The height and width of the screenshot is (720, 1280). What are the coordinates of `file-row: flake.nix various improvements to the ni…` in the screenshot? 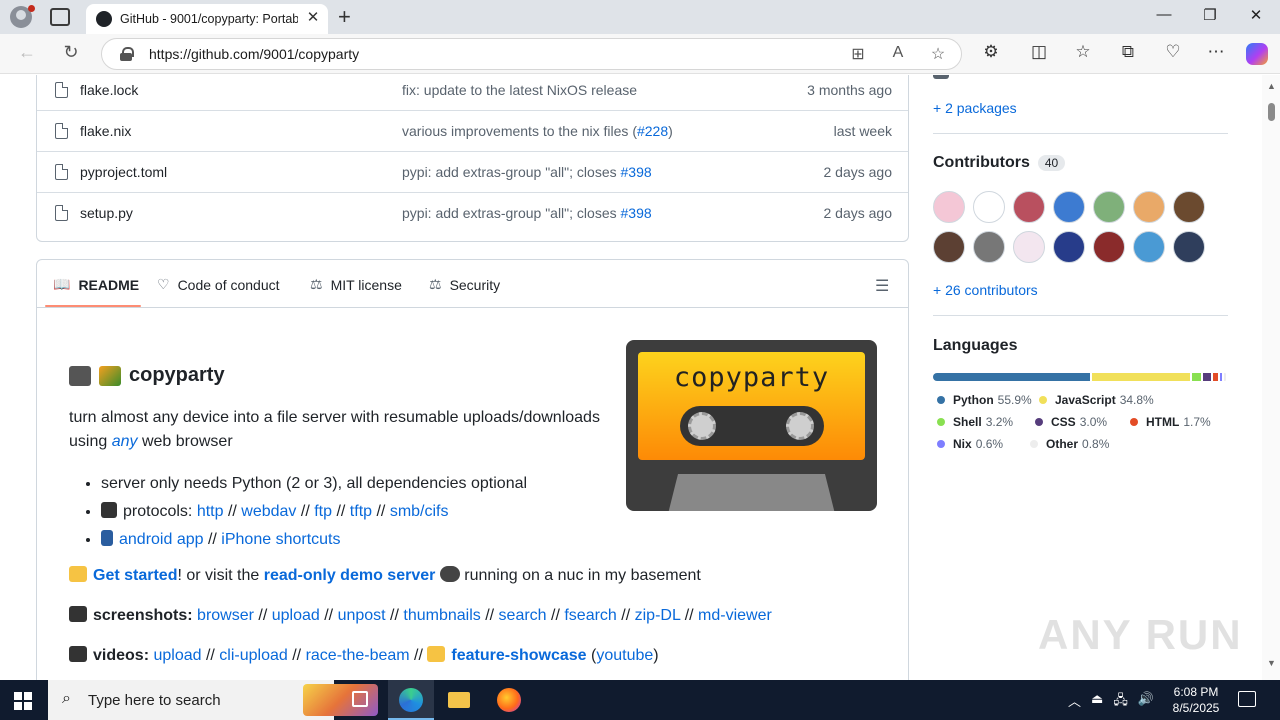 It's located at (472, 130).